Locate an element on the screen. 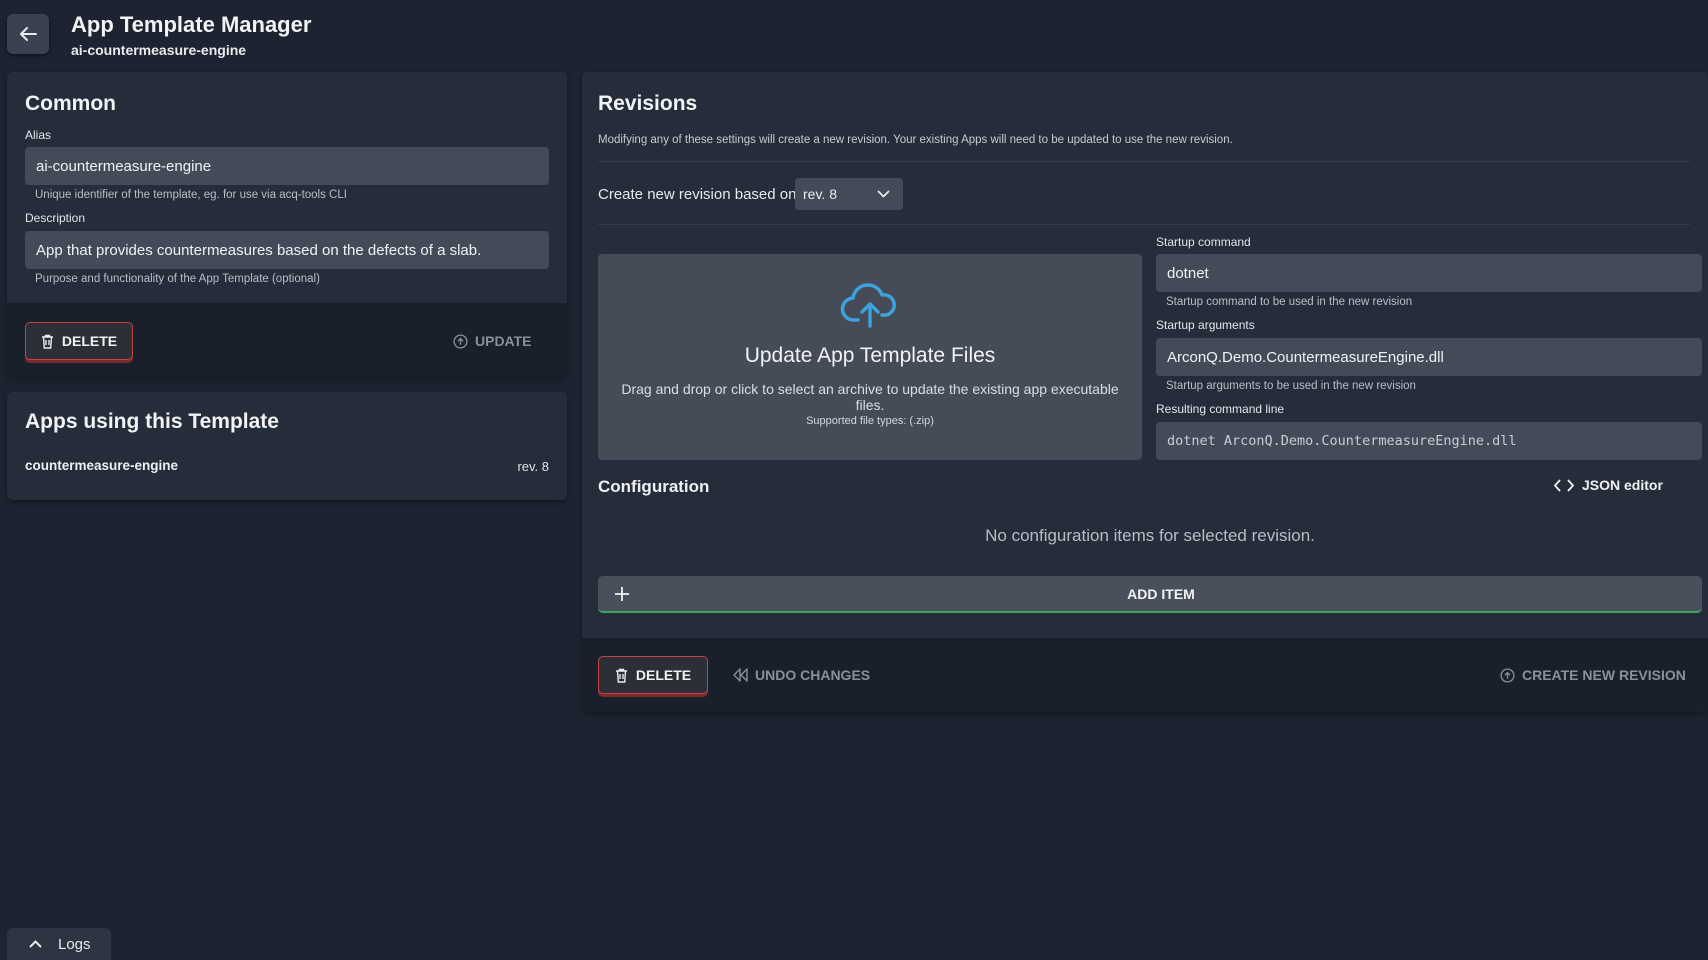 The width and height of the screenshot is (1708, 960). revision-delete-button: DELETE is located at coordinates (653, 675).